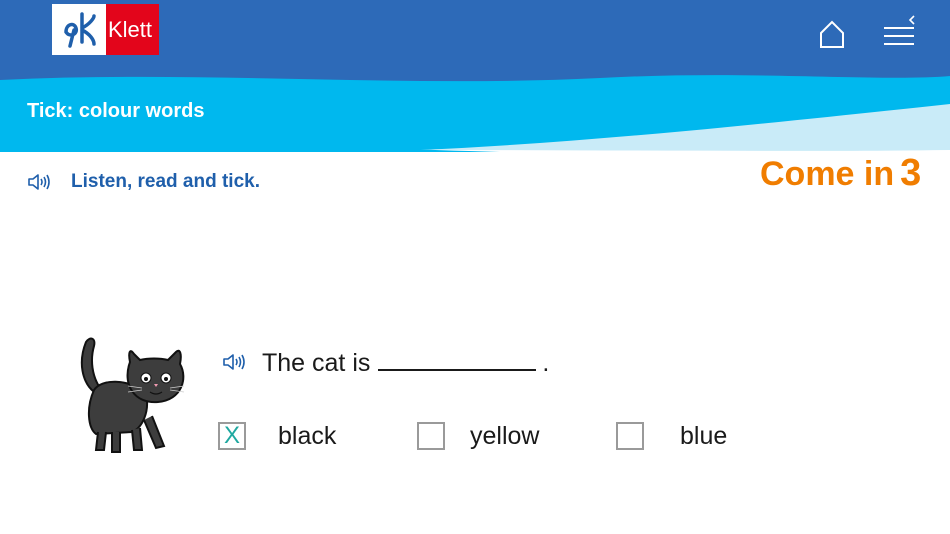 Image resolution: width=950 pixels, height=534 pixels. Describe the element at coordinates (704, 435) in the screenshot. I see `option-label: blue` at that location.